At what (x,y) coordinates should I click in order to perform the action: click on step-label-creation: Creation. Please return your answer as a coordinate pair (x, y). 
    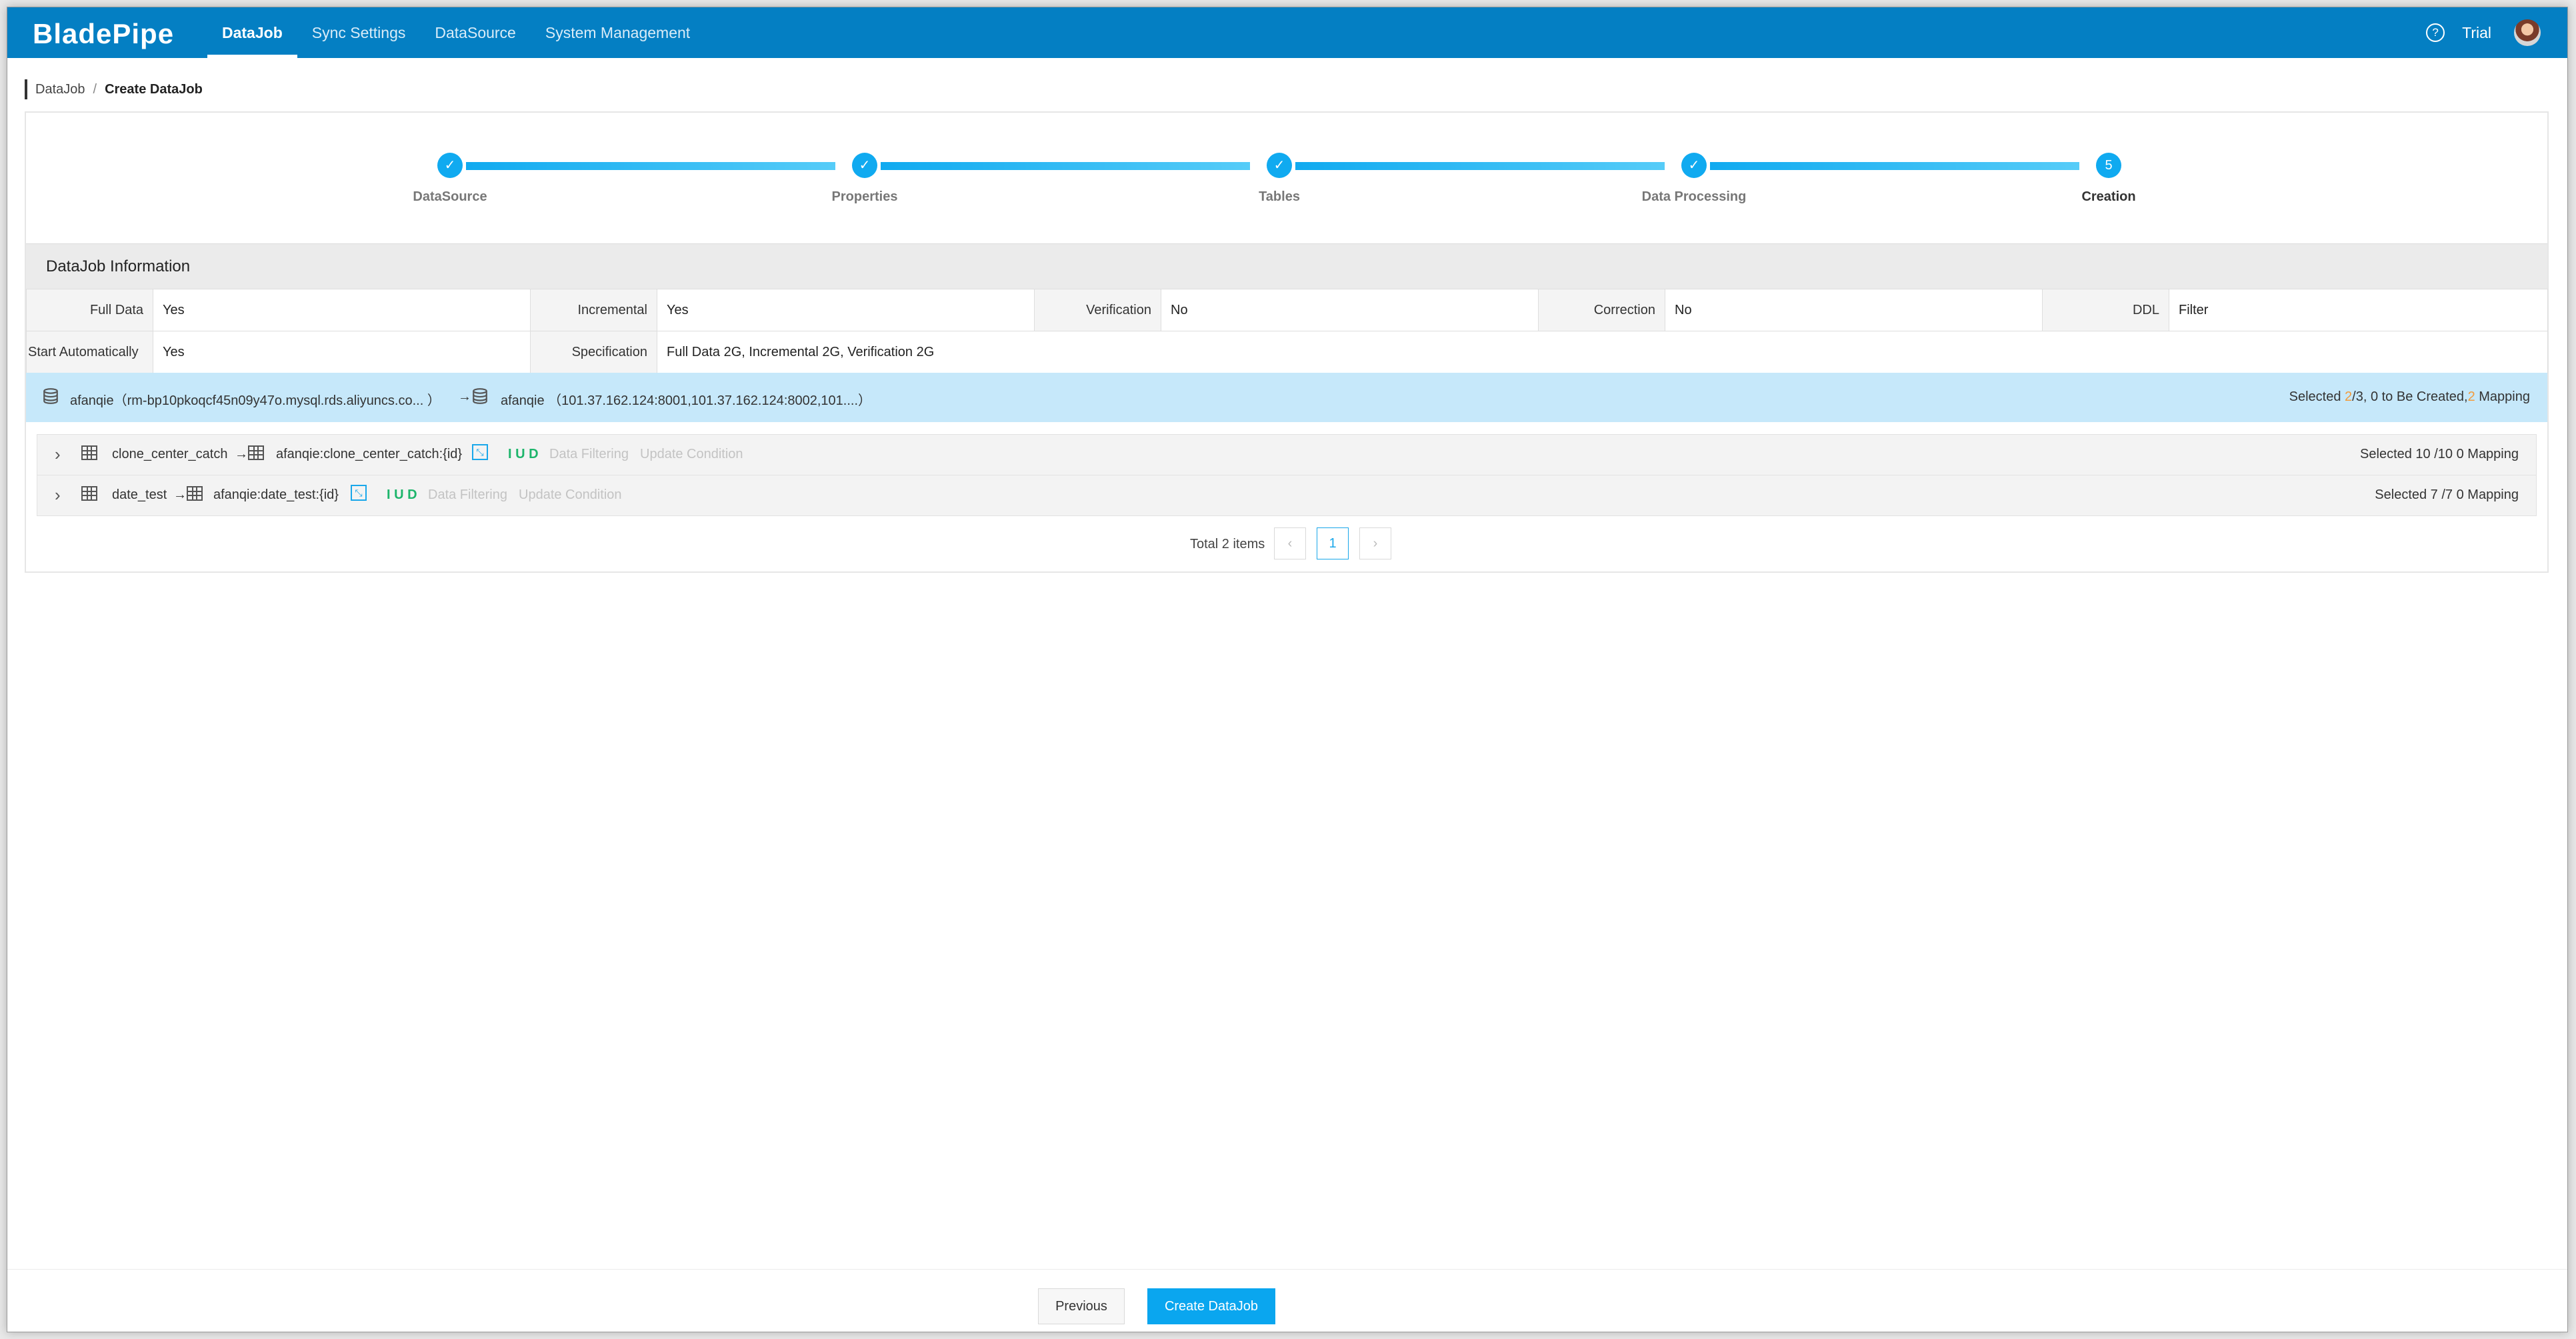
    Looking at the image, I should click on (2108, 196).